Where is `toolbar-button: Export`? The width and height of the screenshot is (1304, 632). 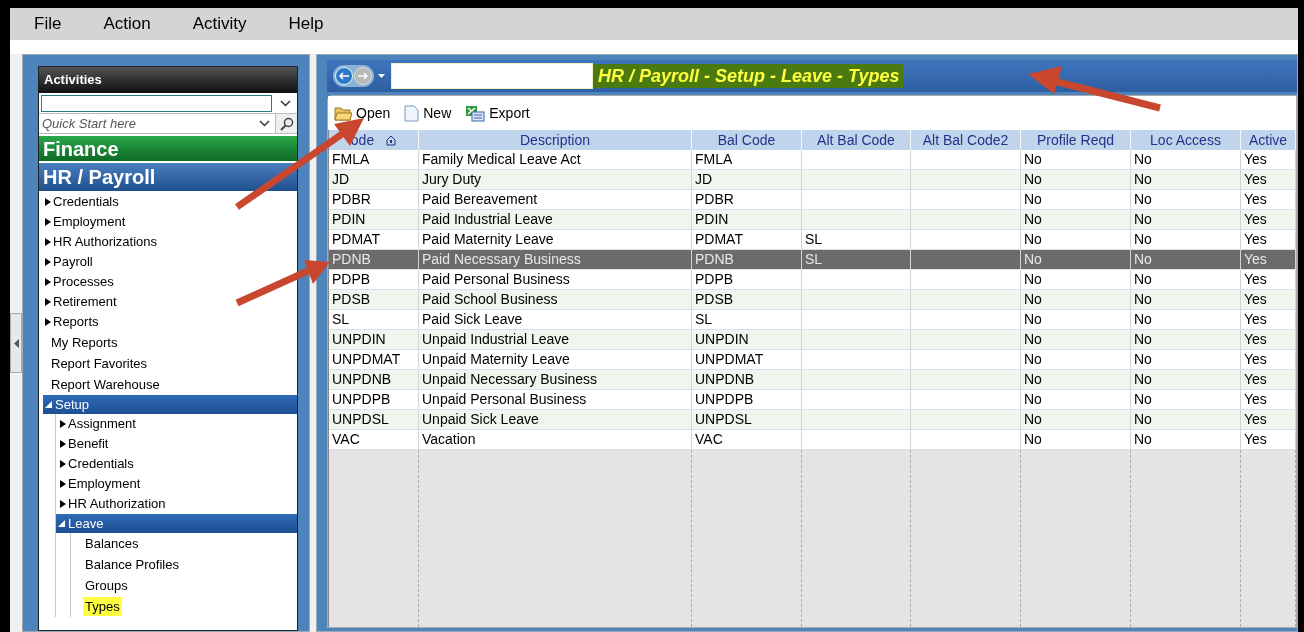
toolbar-button: Export is located at coordinates (497, 113).